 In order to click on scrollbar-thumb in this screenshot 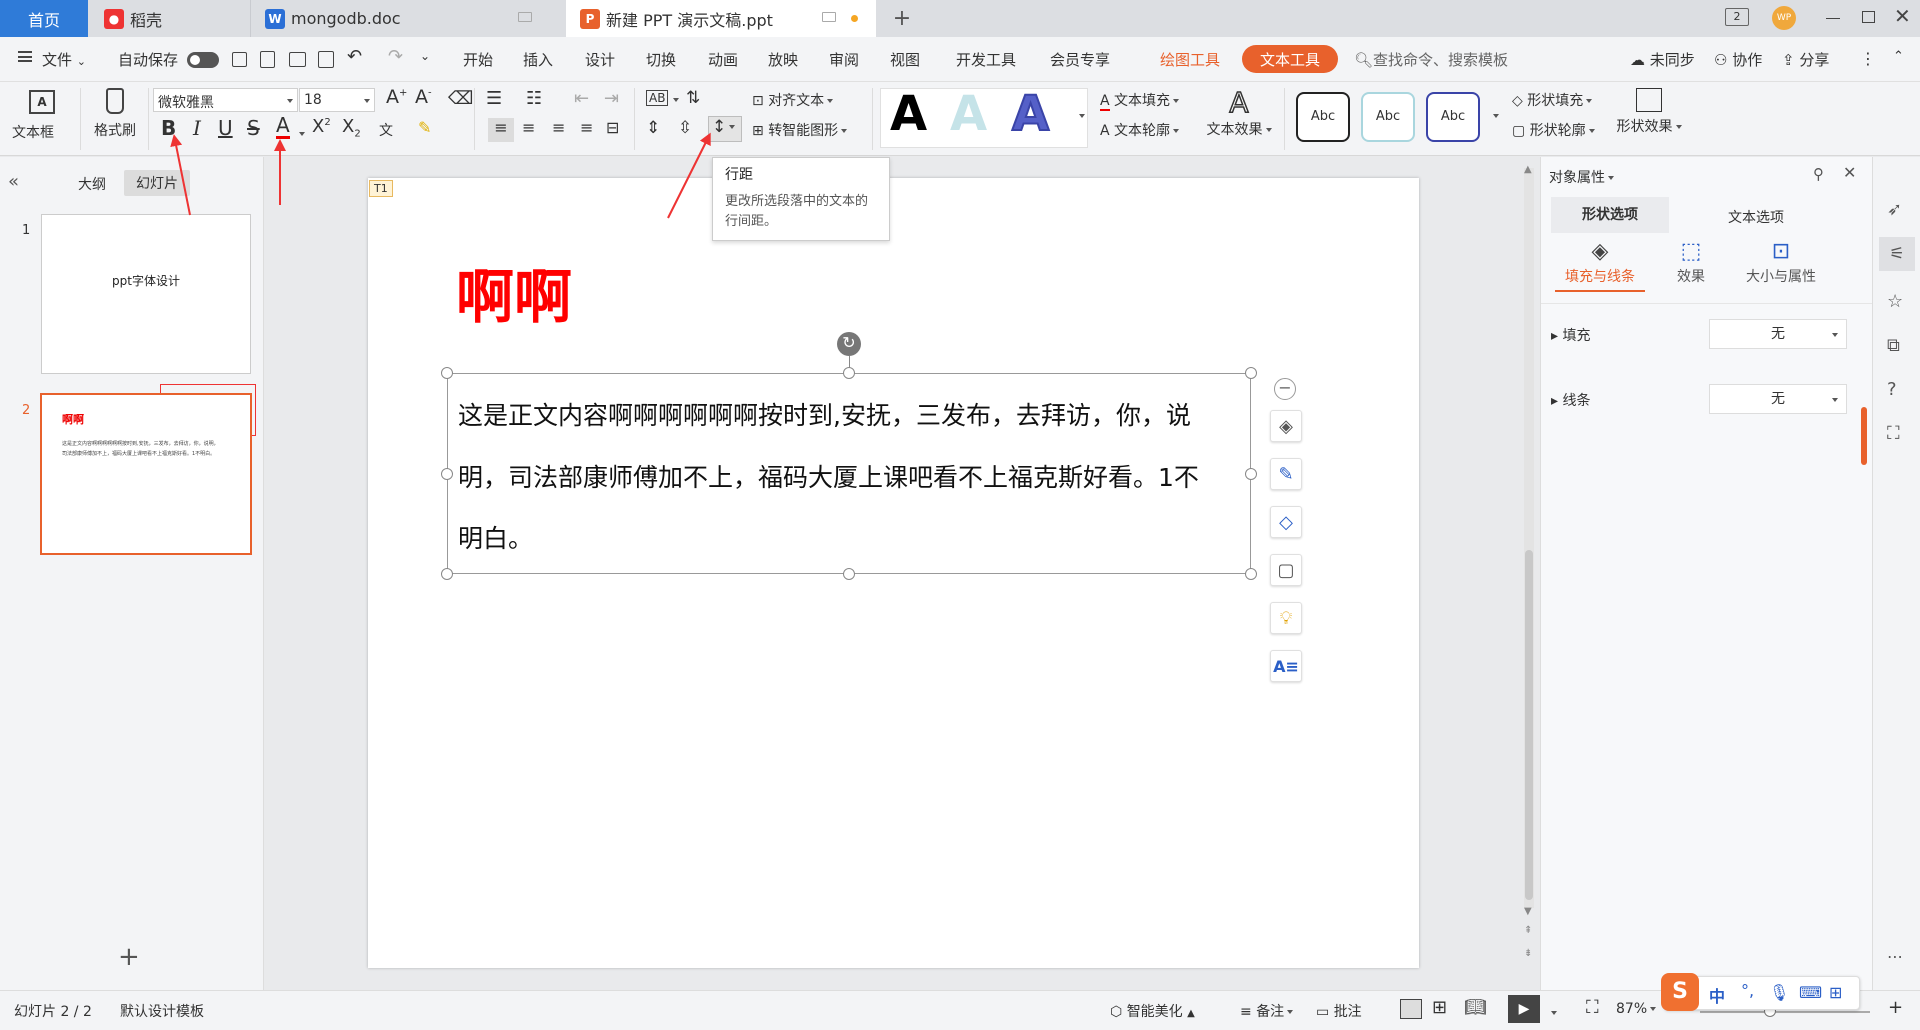, I will do `click(1529, 725)`.